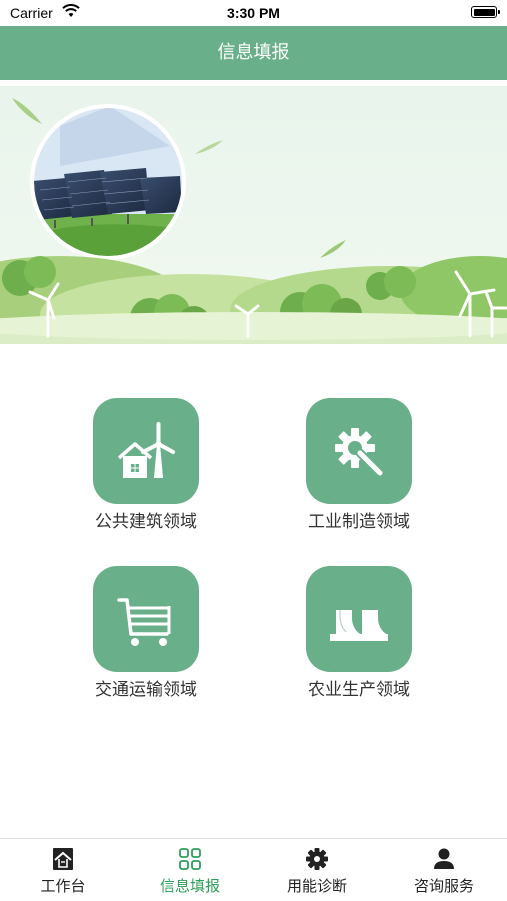 Image resolution: width=507 pixels, height=901 pixels. I want to click on grid-item-agriculture: 农业生产领域, so click(359, 633).